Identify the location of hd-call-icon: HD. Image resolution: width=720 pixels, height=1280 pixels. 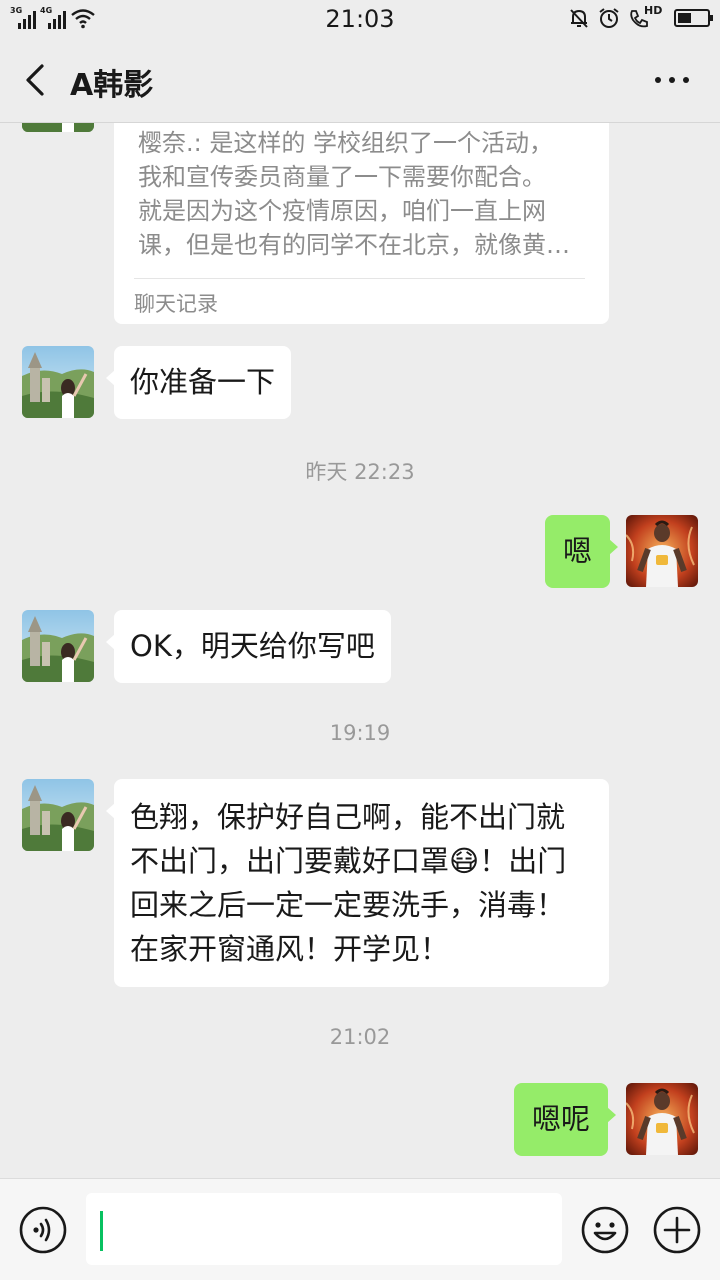
(645, 17).